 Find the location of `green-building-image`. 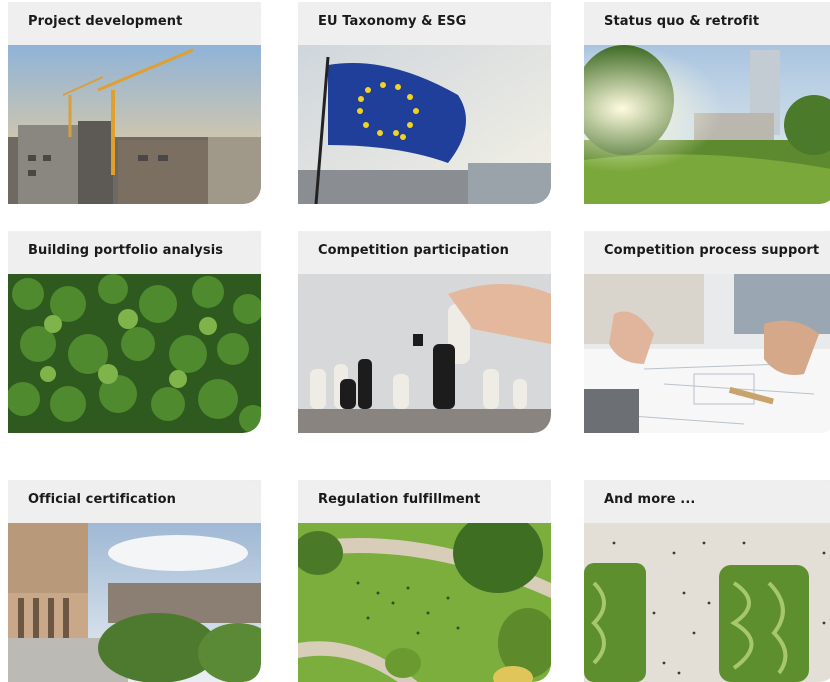

green-building-image is located at coordinates (134, 602).